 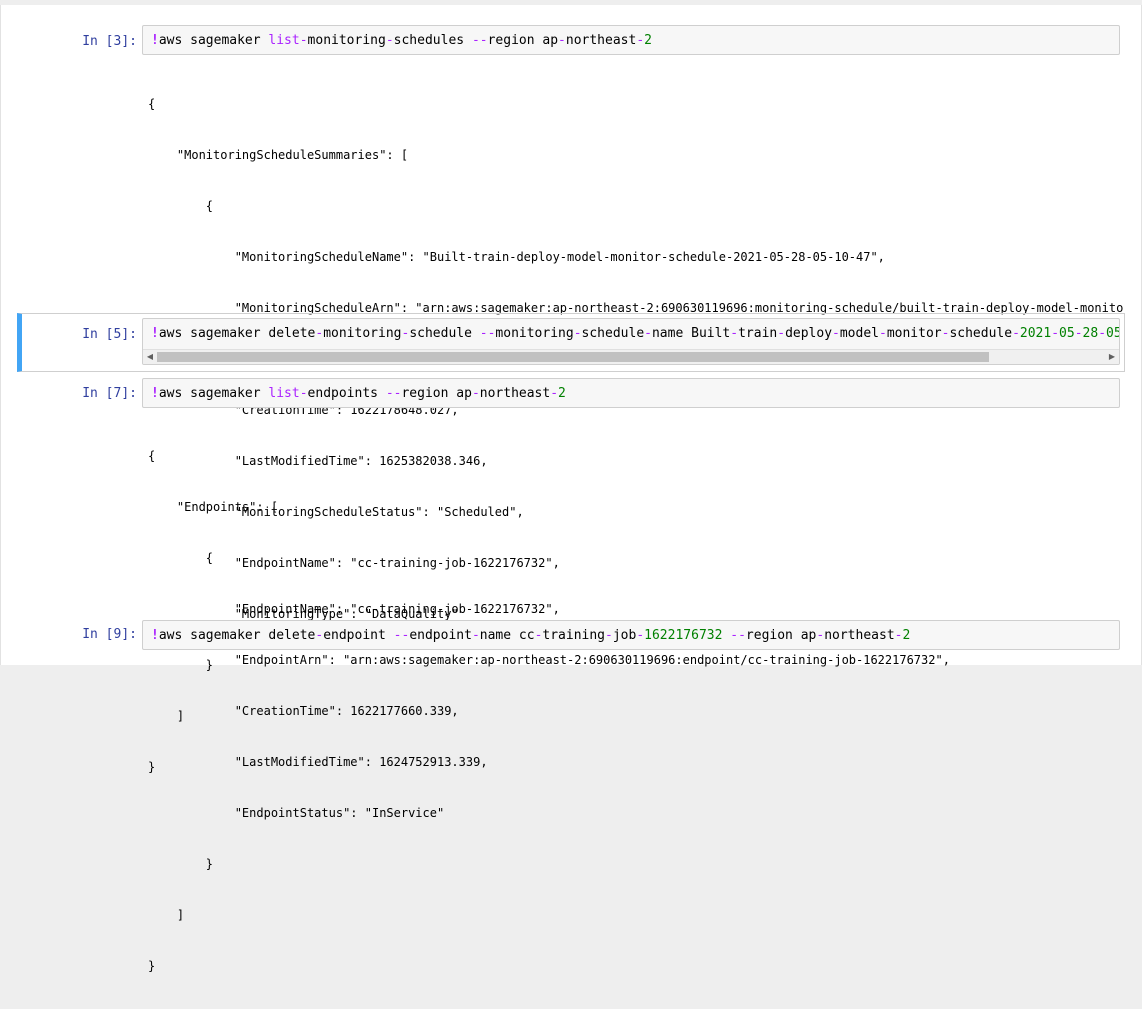 What do you see at coordinates (507, 635) in the screenshot?
I see `code-token: name cc` at bounding box center [507, 635].